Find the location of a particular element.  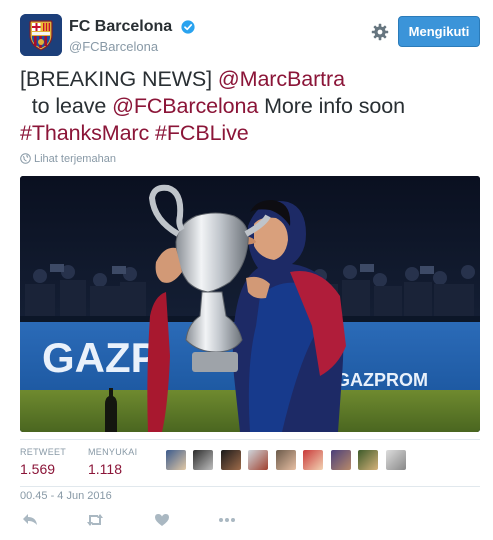

verified-badge-icon is located at coordinates (187, 27).